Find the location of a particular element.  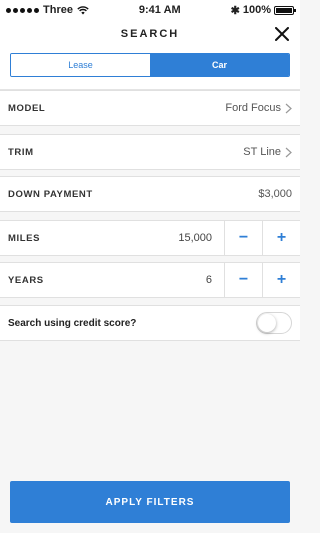

status-time: 9:41 AM is located at coordinates (159, 10).